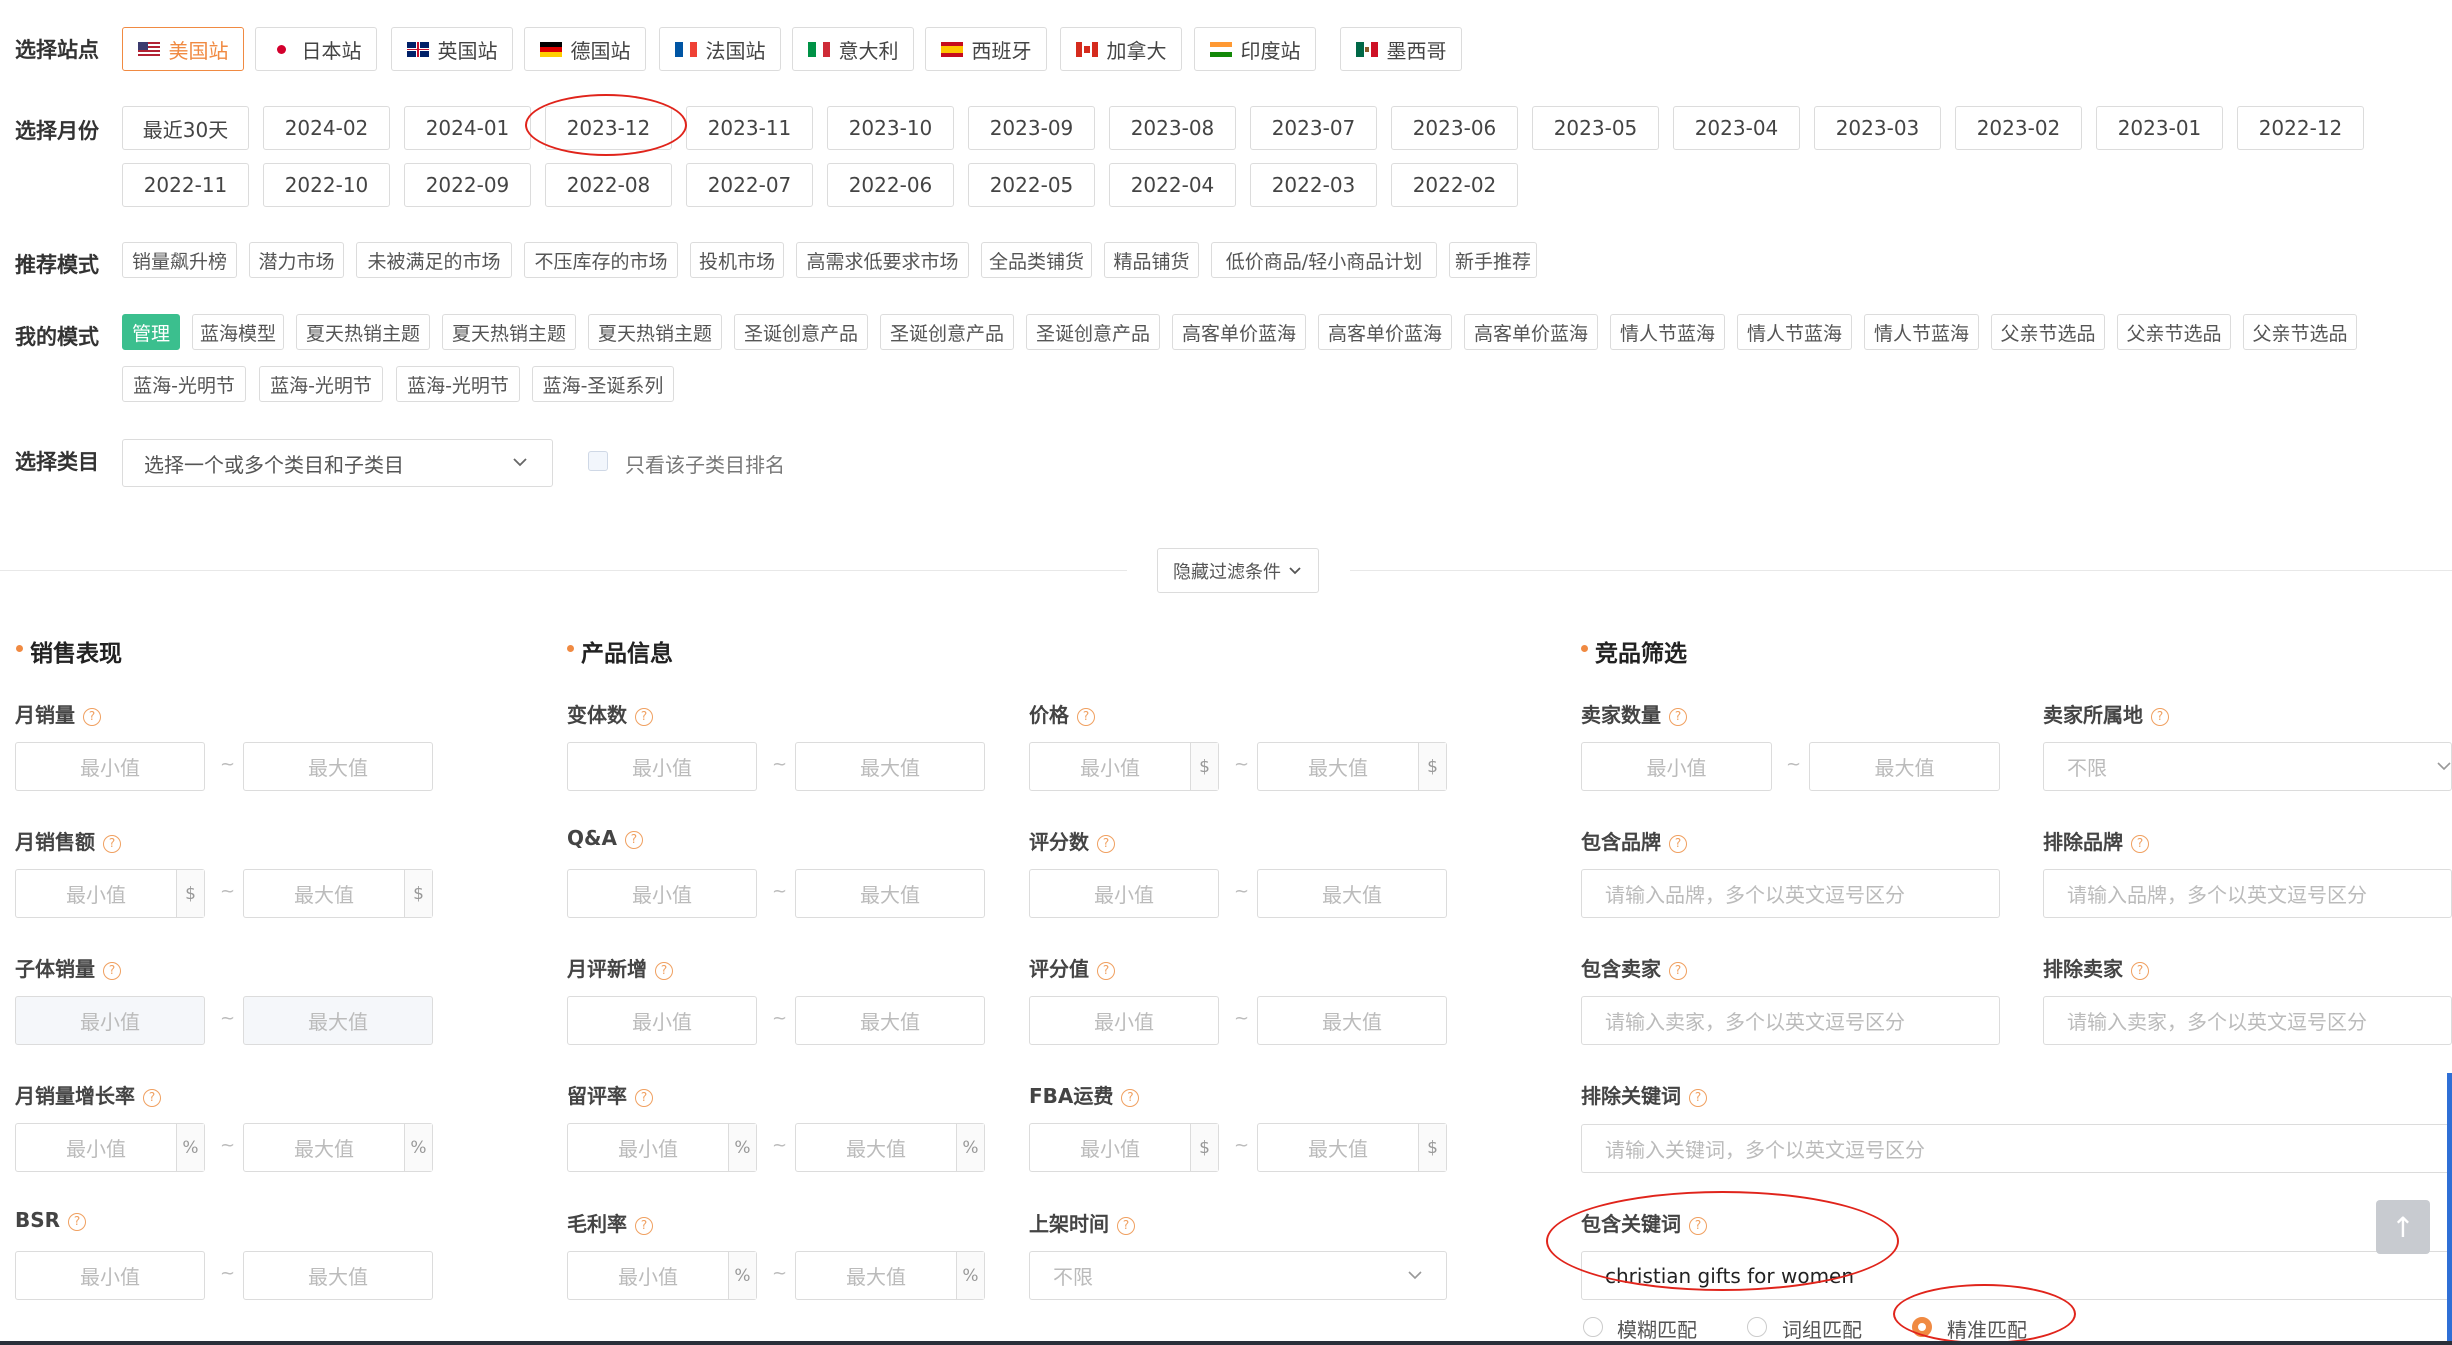 The image size is (2452, 1345). What do you see at coordinates (1036, 260) in the screenshot?
I see `recommend-mode-chip: 全品类铺货` at bounding box center [1036, 260].